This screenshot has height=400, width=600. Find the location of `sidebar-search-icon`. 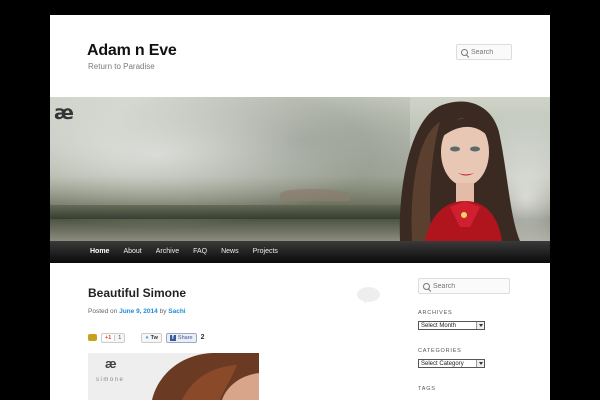

sidebar-search-icon is located at coordinates (426, 286).